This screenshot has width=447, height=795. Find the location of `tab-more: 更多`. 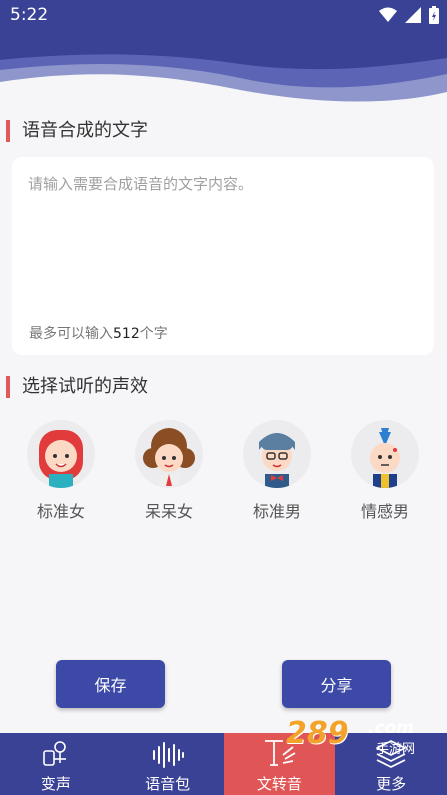

tab-more: 更多 is located at coordinates (391, 764).